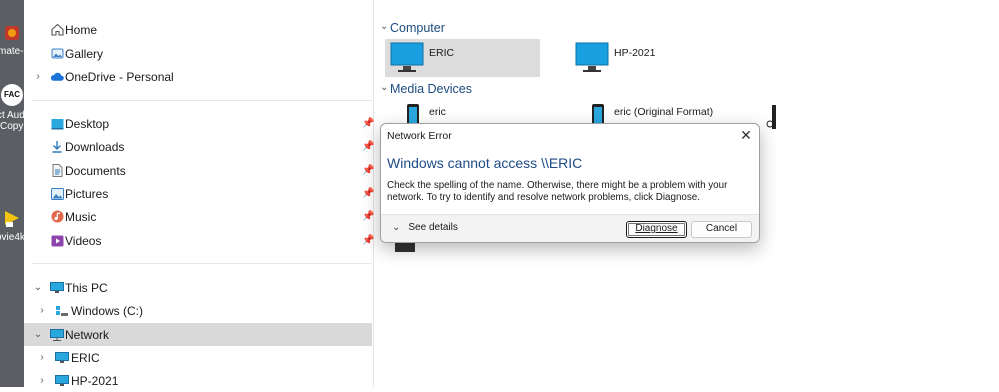 The height and width of the screenshot is (392, 999). Describe the element at coordinates (119, 76) in the screenshot. I see `nav-label: OneDrive - Personal` at that location.